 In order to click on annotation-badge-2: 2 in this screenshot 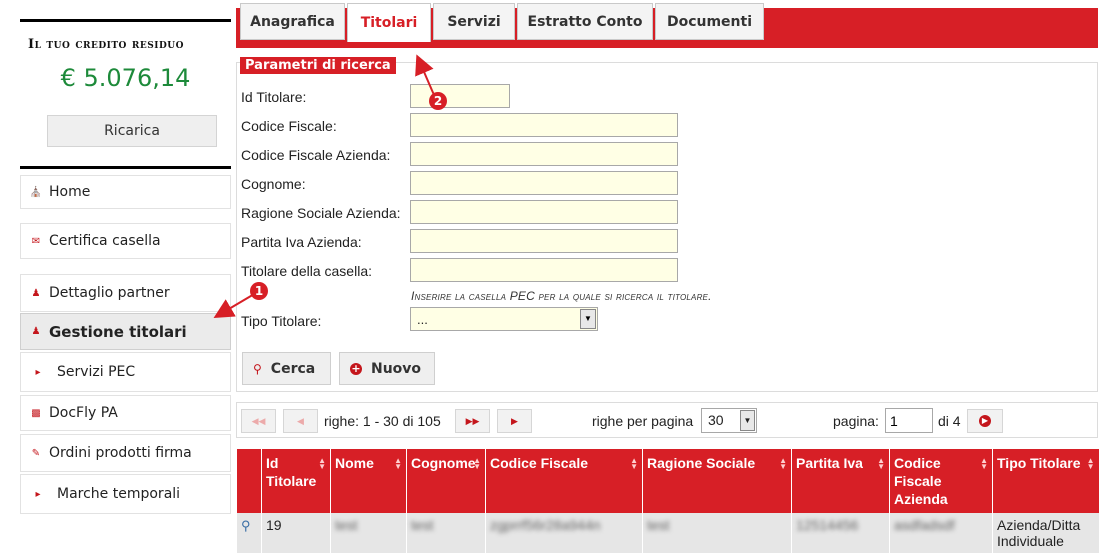, I will do `click(438, 101)`.